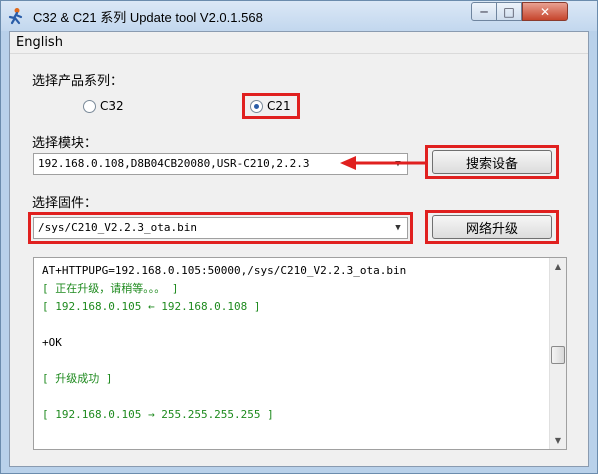 The width and height of the screenshot is (598, 474). I want to click on search-device-button: 搜索设备, so click(492, 162).